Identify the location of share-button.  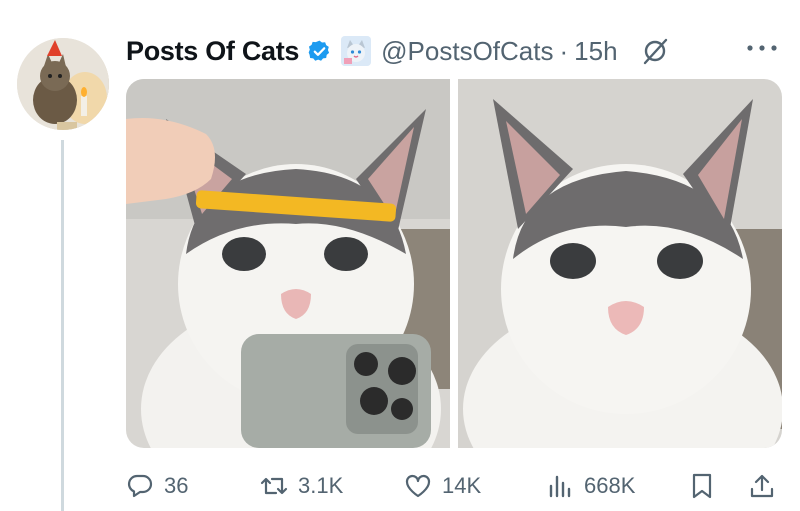
(762, 486).